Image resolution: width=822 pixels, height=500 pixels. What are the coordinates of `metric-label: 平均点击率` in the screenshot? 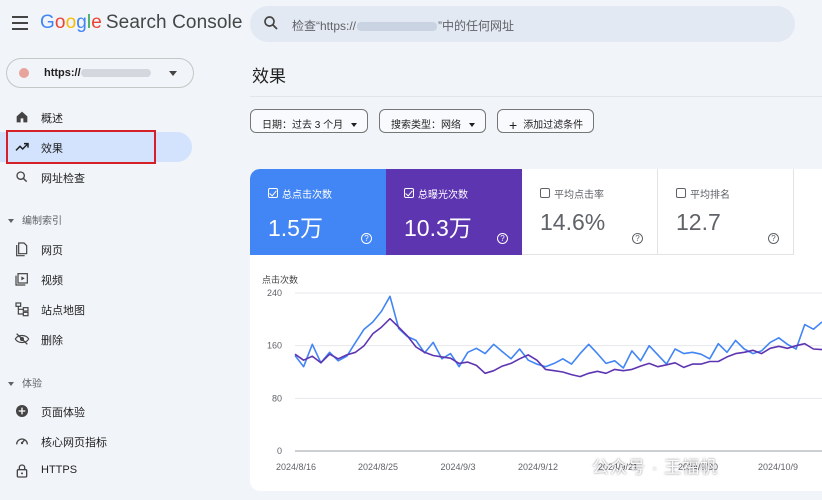 It's located at (579, 195).